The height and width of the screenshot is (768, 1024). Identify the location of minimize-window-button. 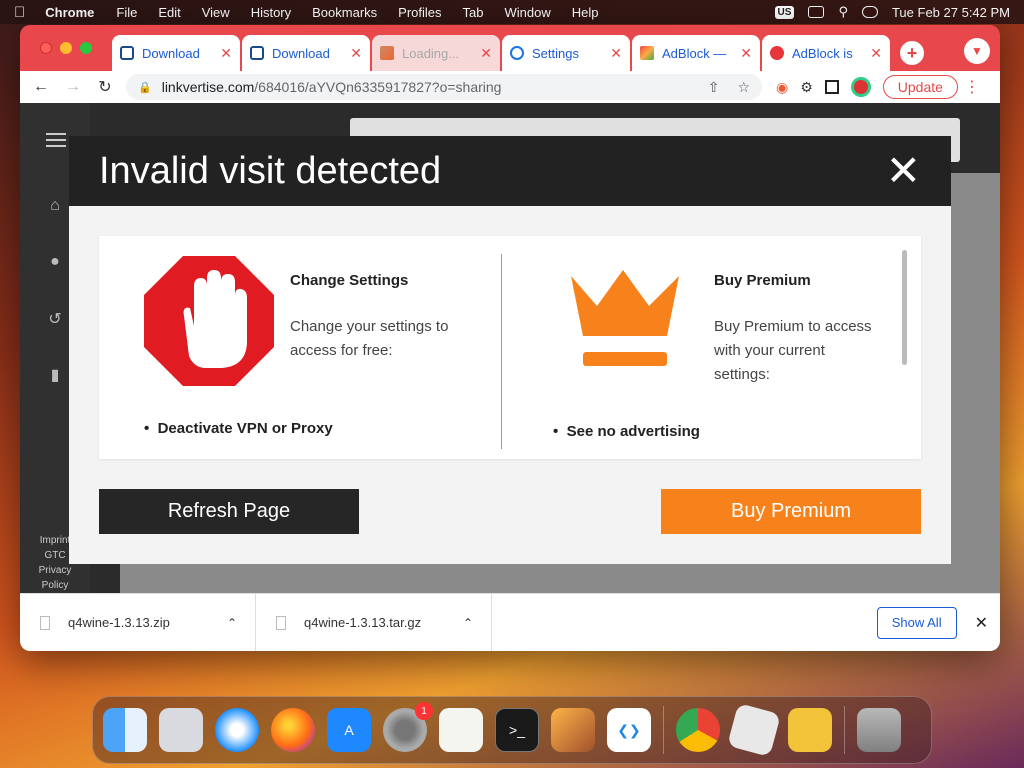
(66, 48).